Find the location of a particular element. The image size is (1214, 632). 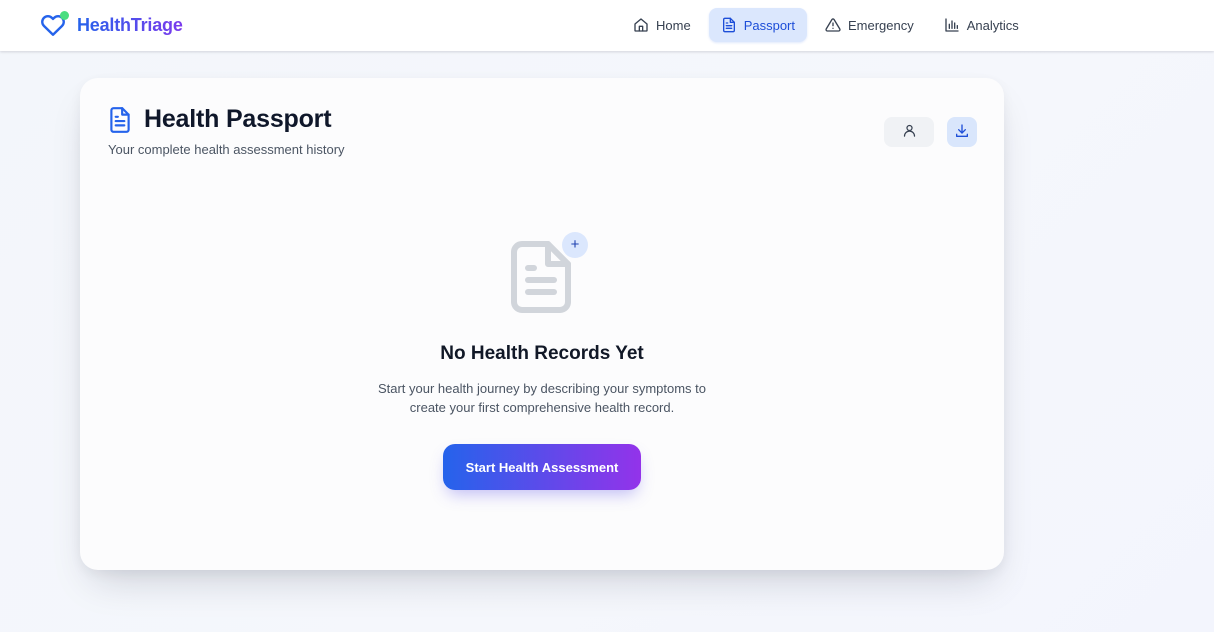

profile-button is located at coordinates (909, 132).